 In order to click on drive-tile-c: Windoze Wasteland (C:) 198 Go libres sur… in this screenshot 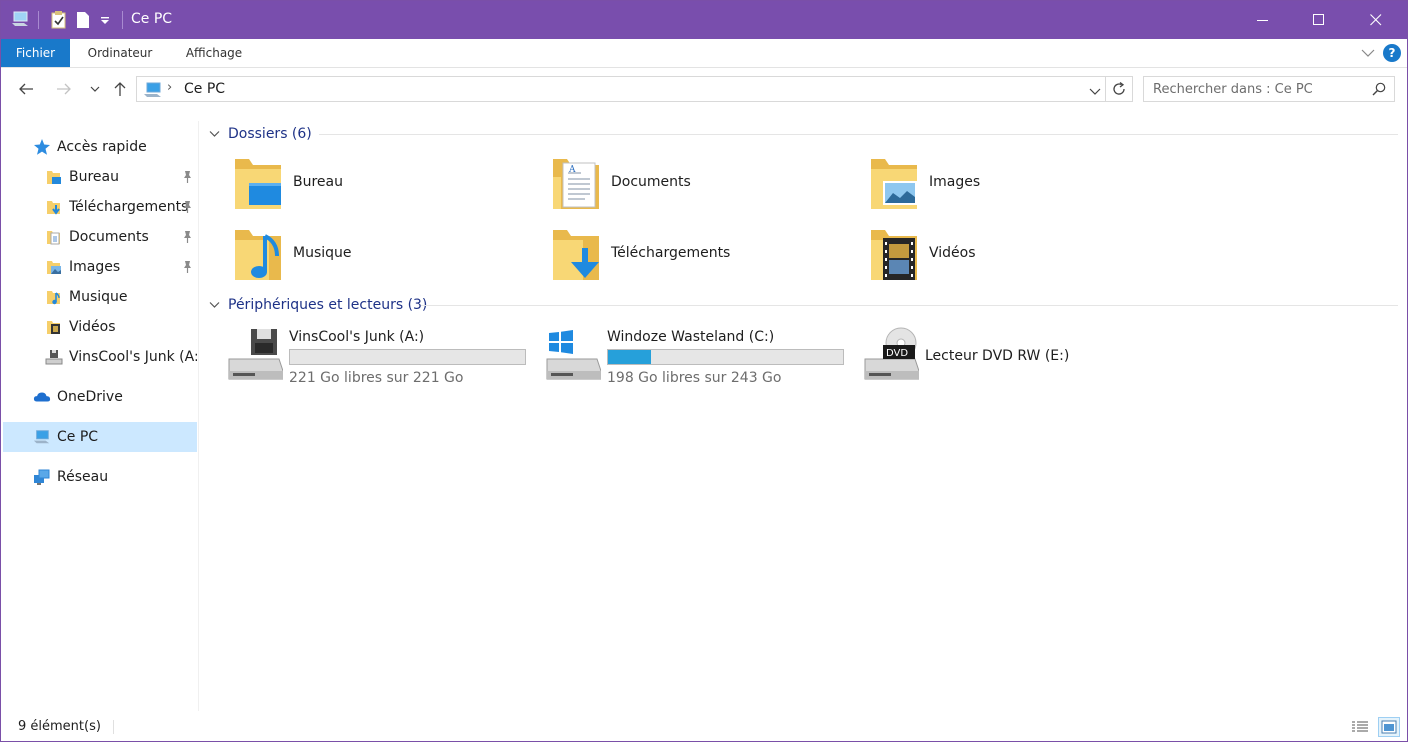, I will do `click(695, 357)`.